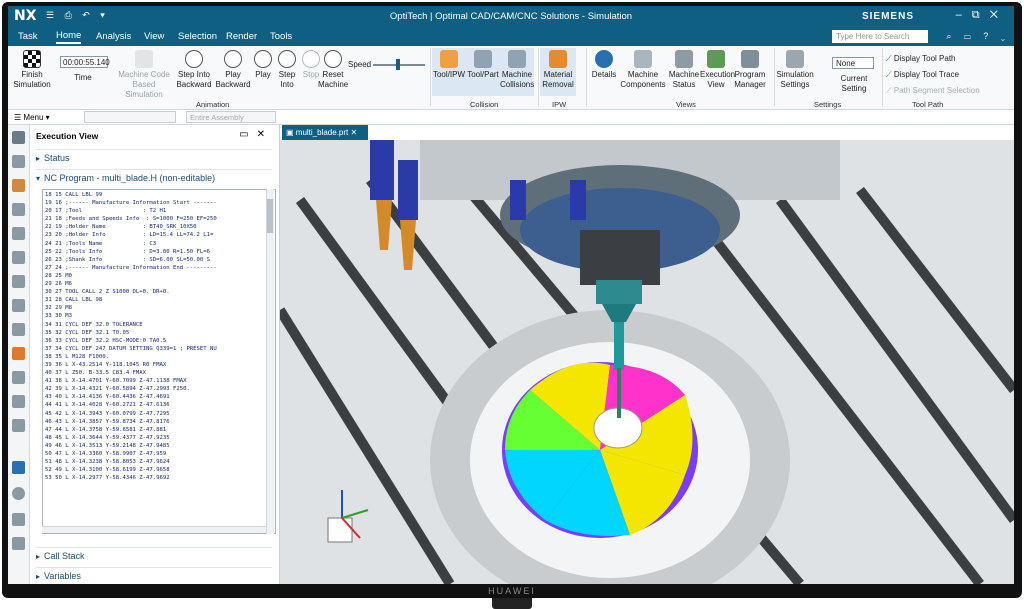 This screenshot has height=609, width=1024. What do you see at coordinates (160, 227) in the screenshot?
I see `code-line: 22 19 ;Holder Name : BT40_SRK_10X50` at bounding box center [160, 227].